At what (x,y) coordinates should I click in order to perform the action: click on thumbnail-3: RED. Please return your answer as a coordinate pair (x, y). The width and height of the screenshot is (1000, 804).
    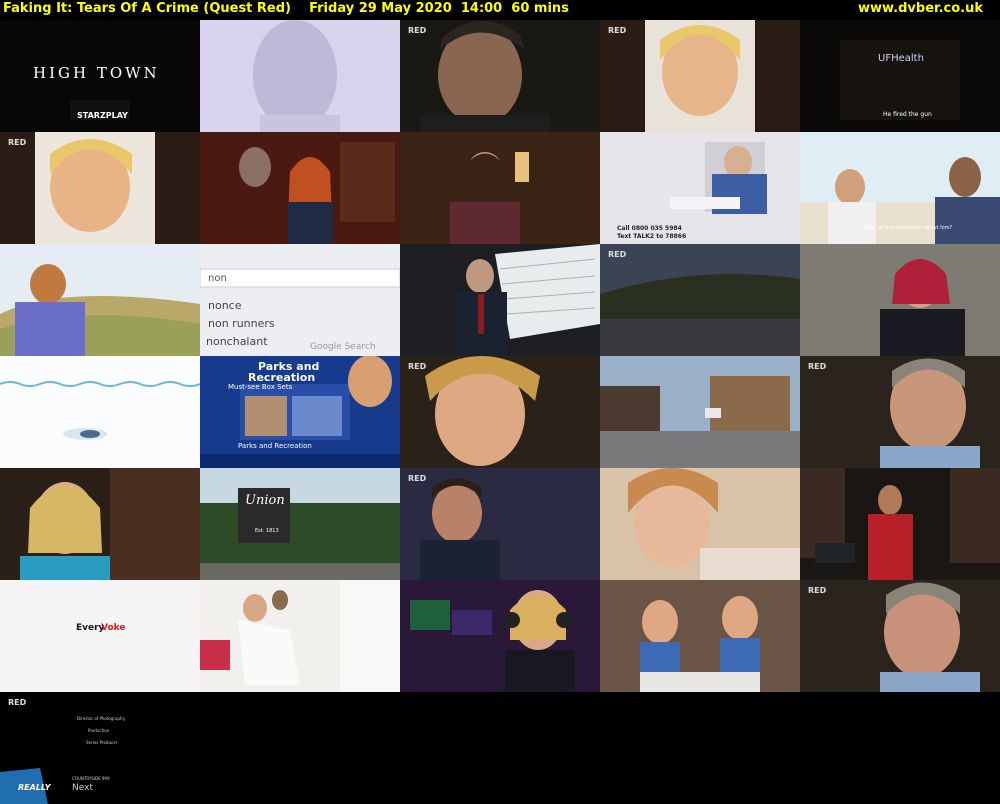
    Looking at the image, I should click on (500, 76).